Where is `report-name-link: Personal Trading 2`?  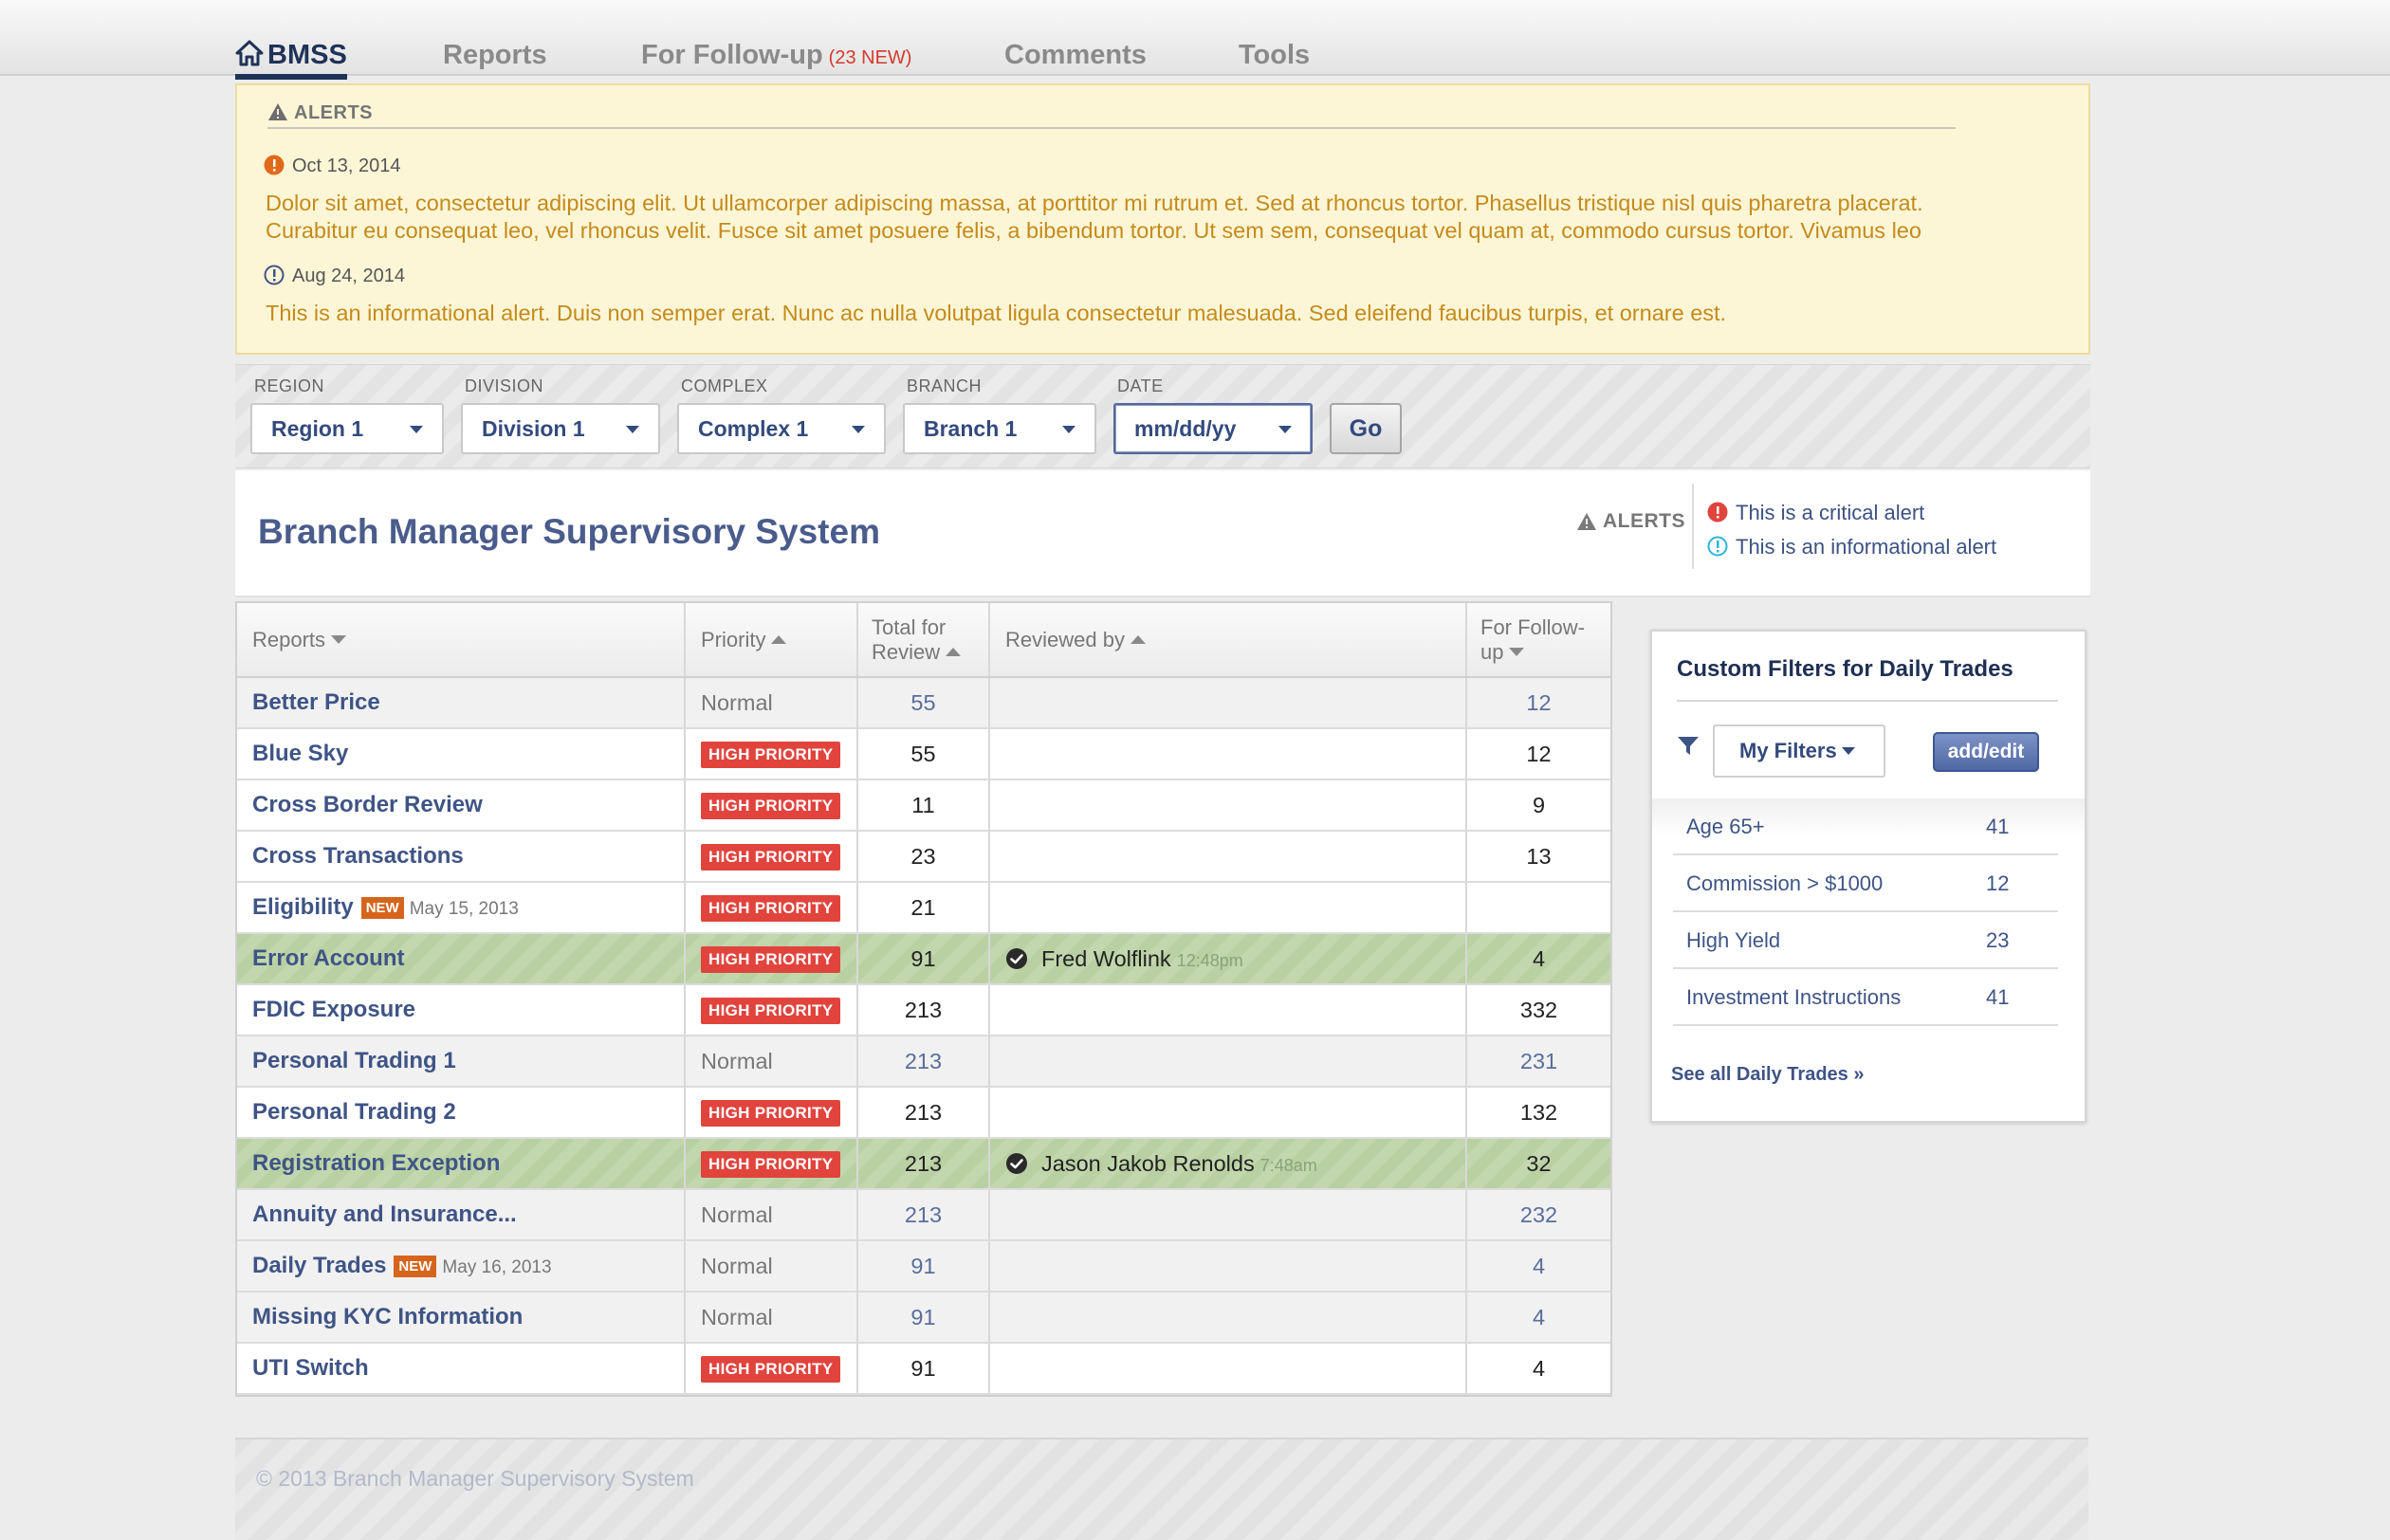
report-name-link: Personal Trading 2 is located at coordinates (354, 1112).